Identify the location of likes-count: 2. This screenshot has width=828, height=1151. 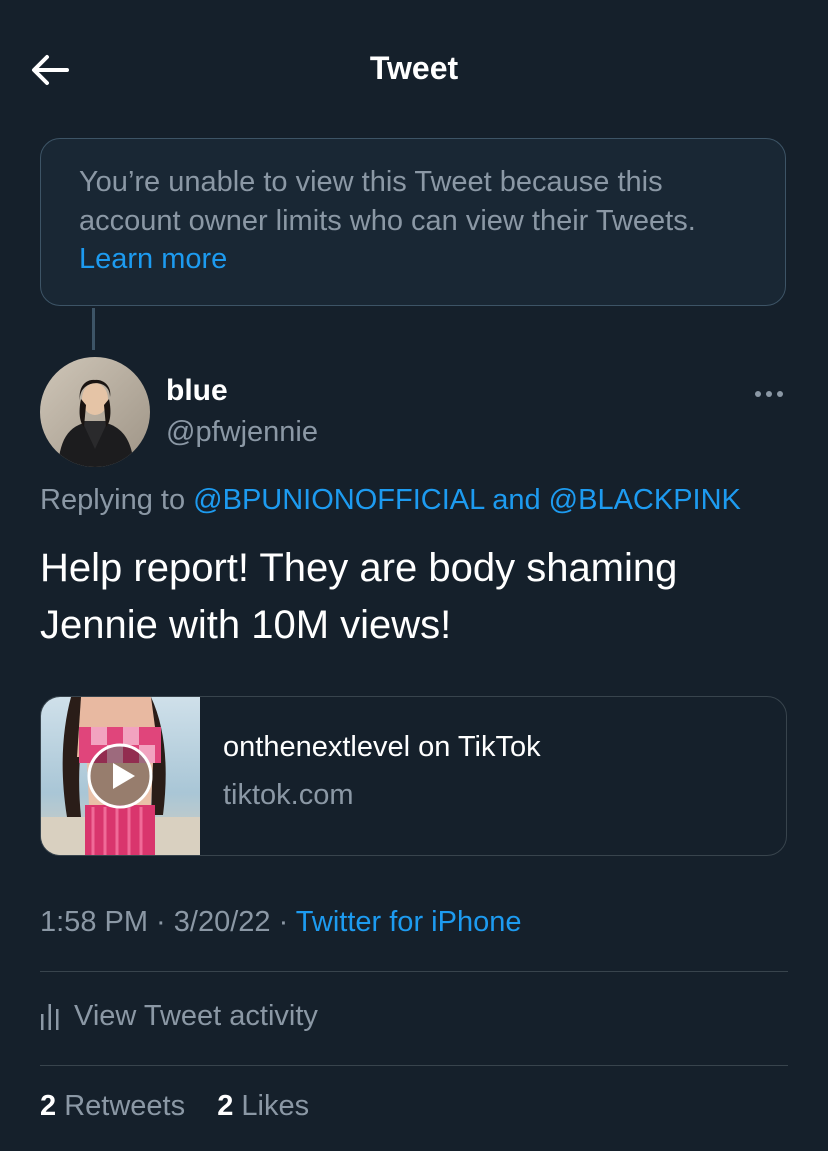
(225, 1106).